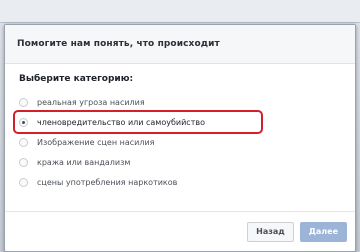  Describe the element at coordinates (23, 122) in the screenshot. I see `radio-button-checked` at that location.